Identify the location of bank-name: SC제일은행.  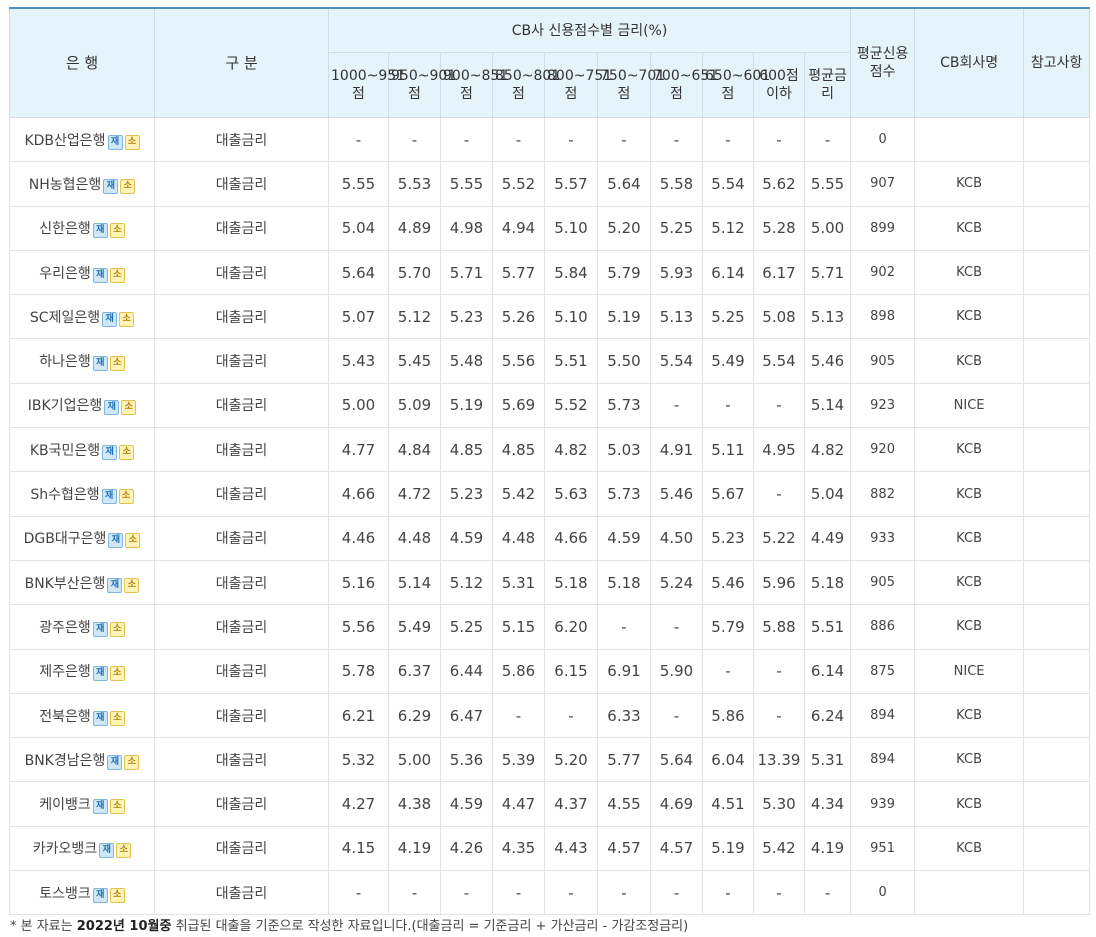
(65, 318).